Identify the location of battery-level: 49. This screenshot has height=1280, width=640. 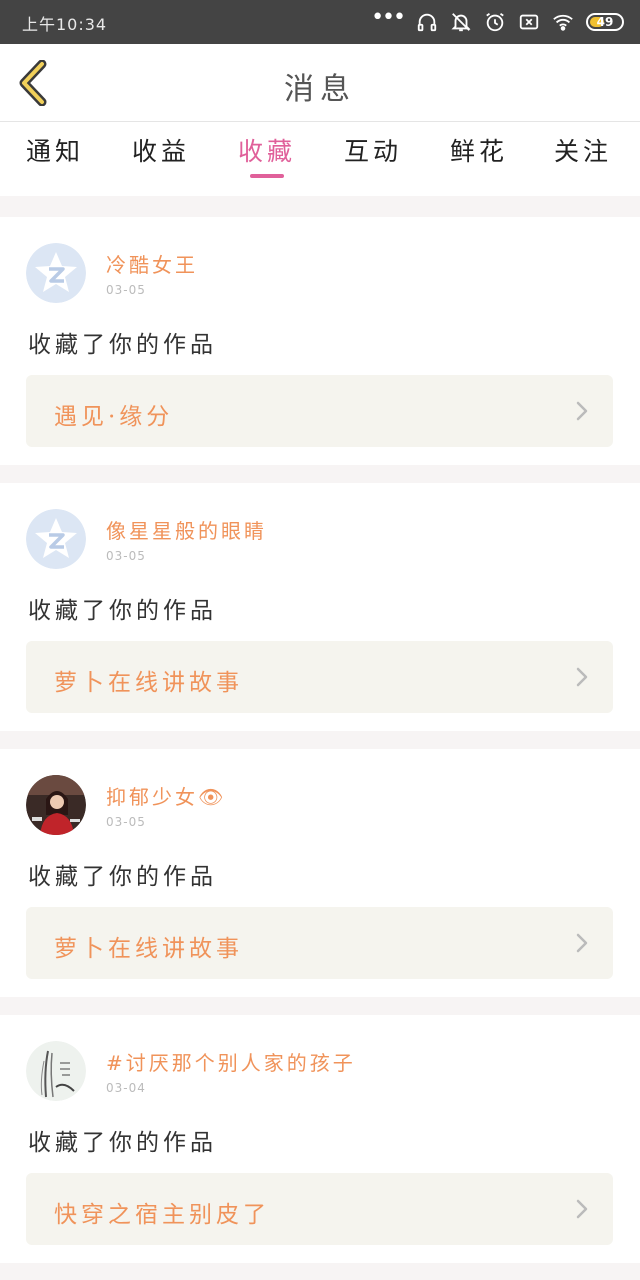
(605, 22).